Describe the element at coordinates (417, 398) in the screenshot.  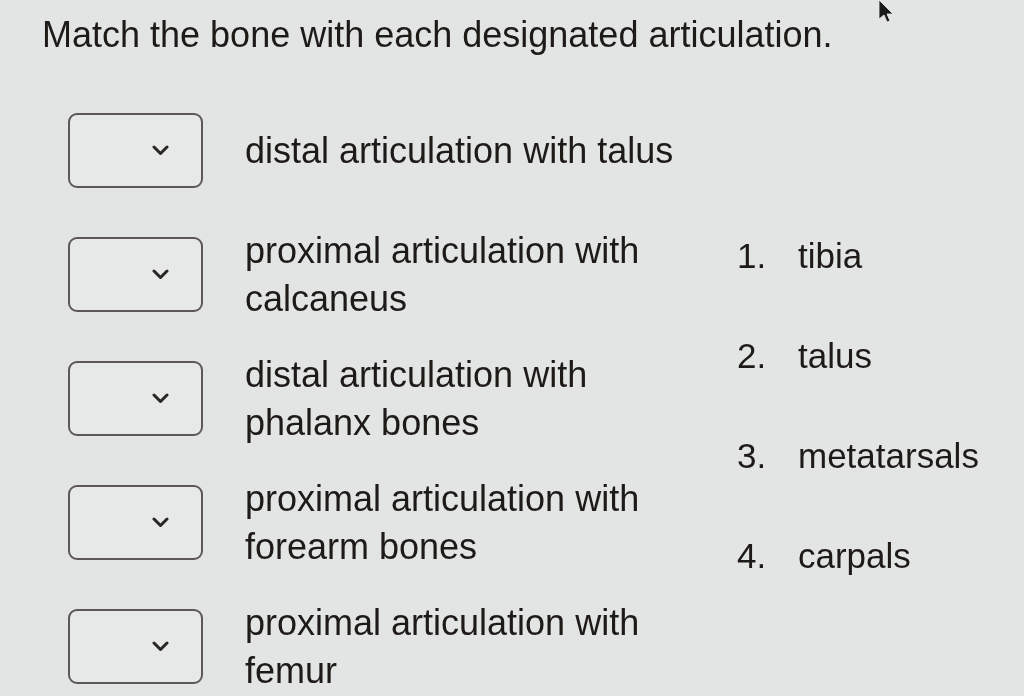
I see `prompt-text: distal articulation with phalanx bones` at that location.